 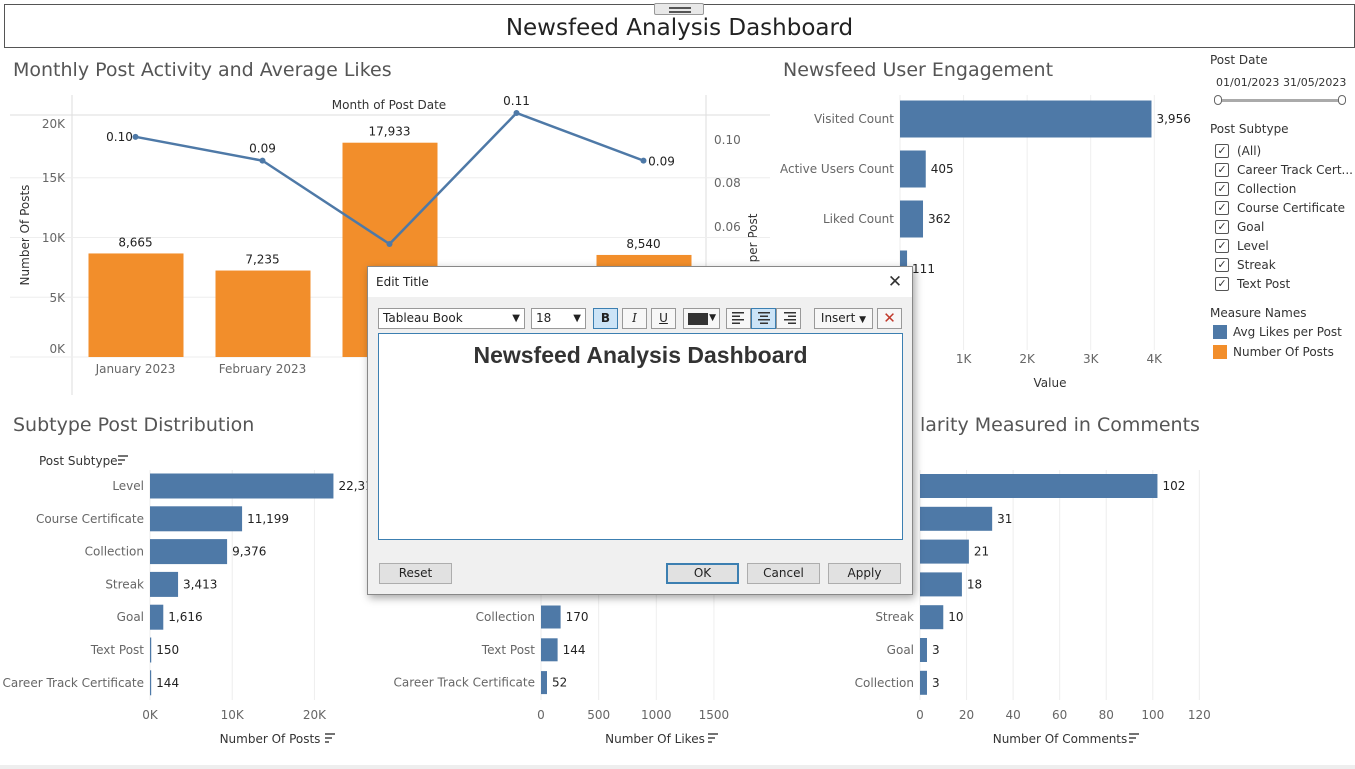 What do you see at coordinates (634, 318) in the screenshot?
I see `italic-button: I` at bounding box center [634, 318].